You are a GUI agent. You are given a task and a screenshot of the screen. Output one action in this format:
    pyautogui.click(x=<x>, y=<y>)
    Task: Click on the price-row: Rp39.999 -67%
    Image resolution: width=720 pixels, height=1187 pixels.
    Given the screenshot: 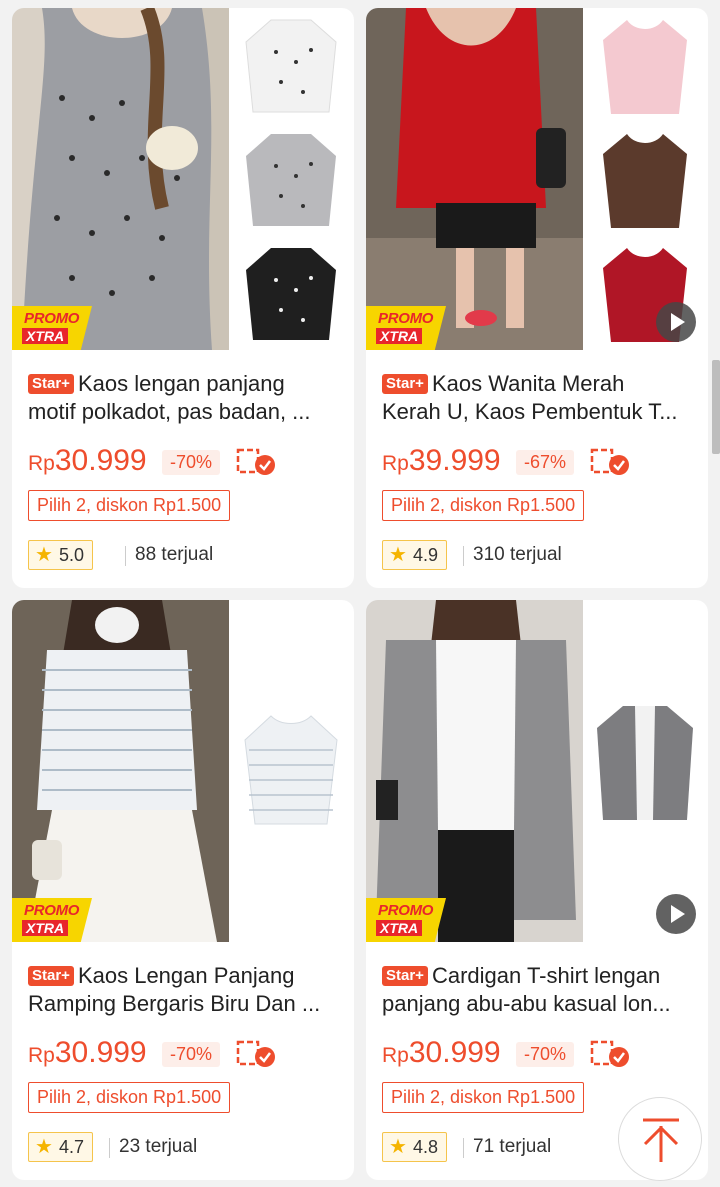 What is the action you would take?
    pyautogui.click(x=542, y=462)
    